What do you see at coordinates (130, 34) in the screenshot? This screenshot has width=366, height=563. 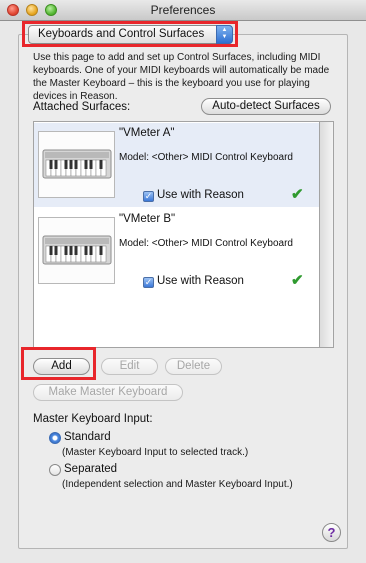 I see `highlight-box-selector` at bounding box center [130, 34].